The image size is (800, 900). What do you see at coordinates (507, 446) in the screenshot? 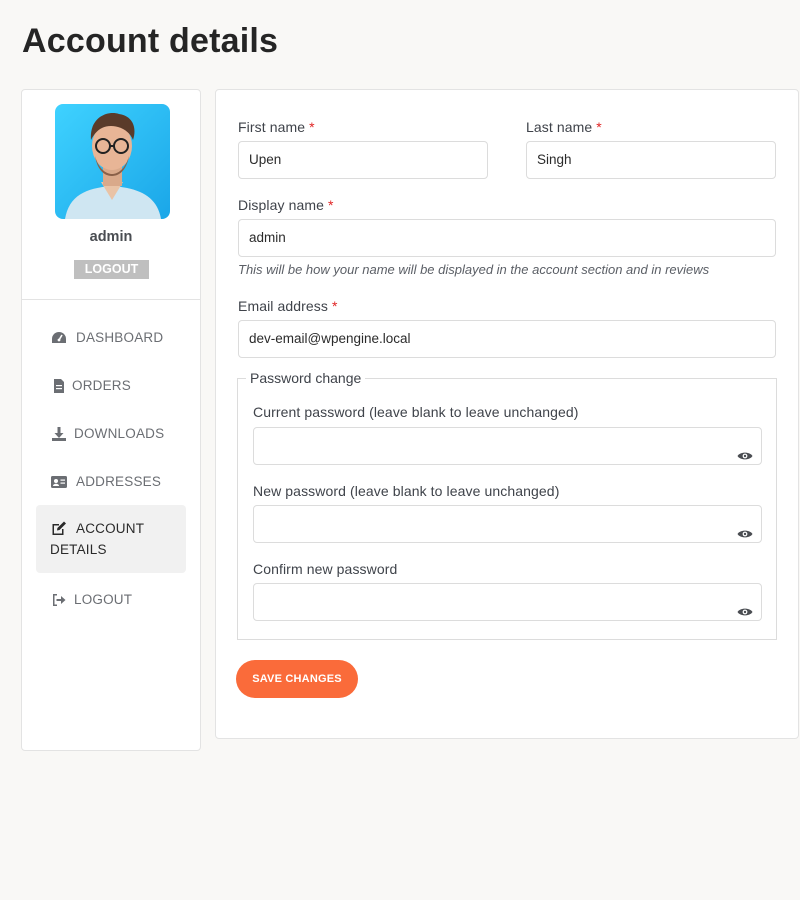
I see `current-password-input` at bounding box center [507, 446].